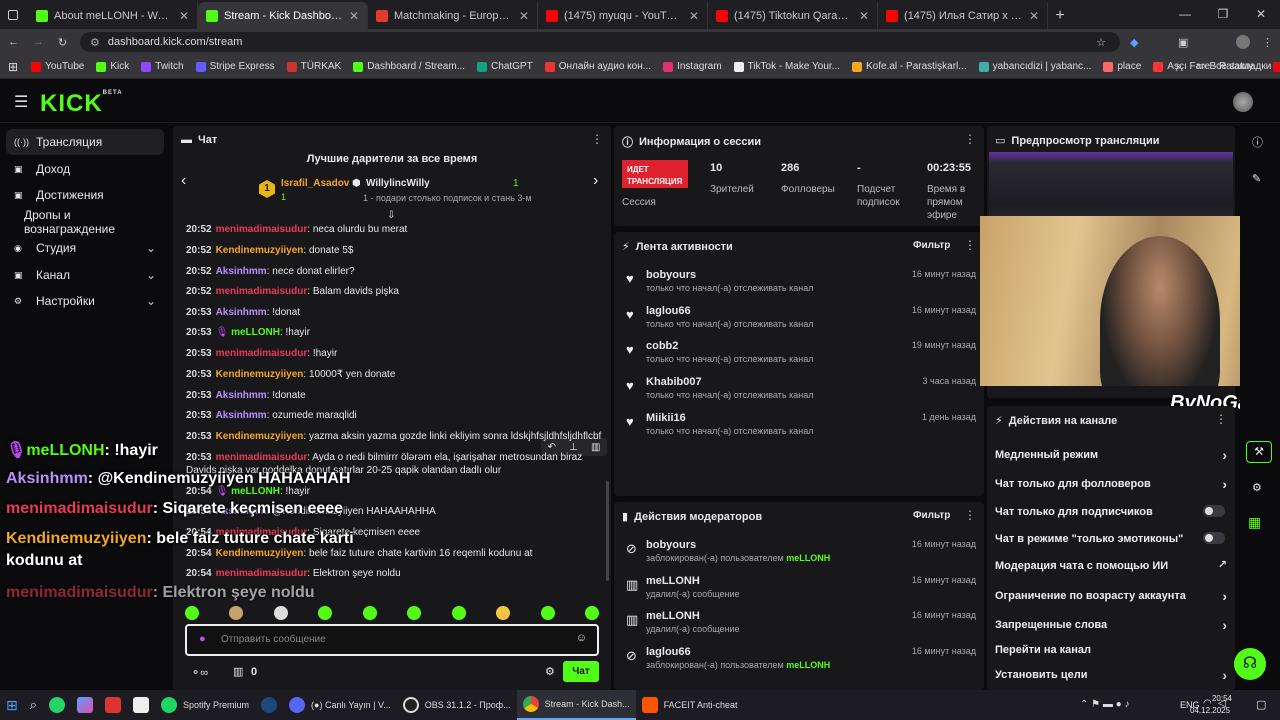 This screenshot has width=1280, height=720. What do you see at coordinates (595, 447) in the screenshot?
I see `delete-message-icon: ▥` at bounding box center [595, 447].